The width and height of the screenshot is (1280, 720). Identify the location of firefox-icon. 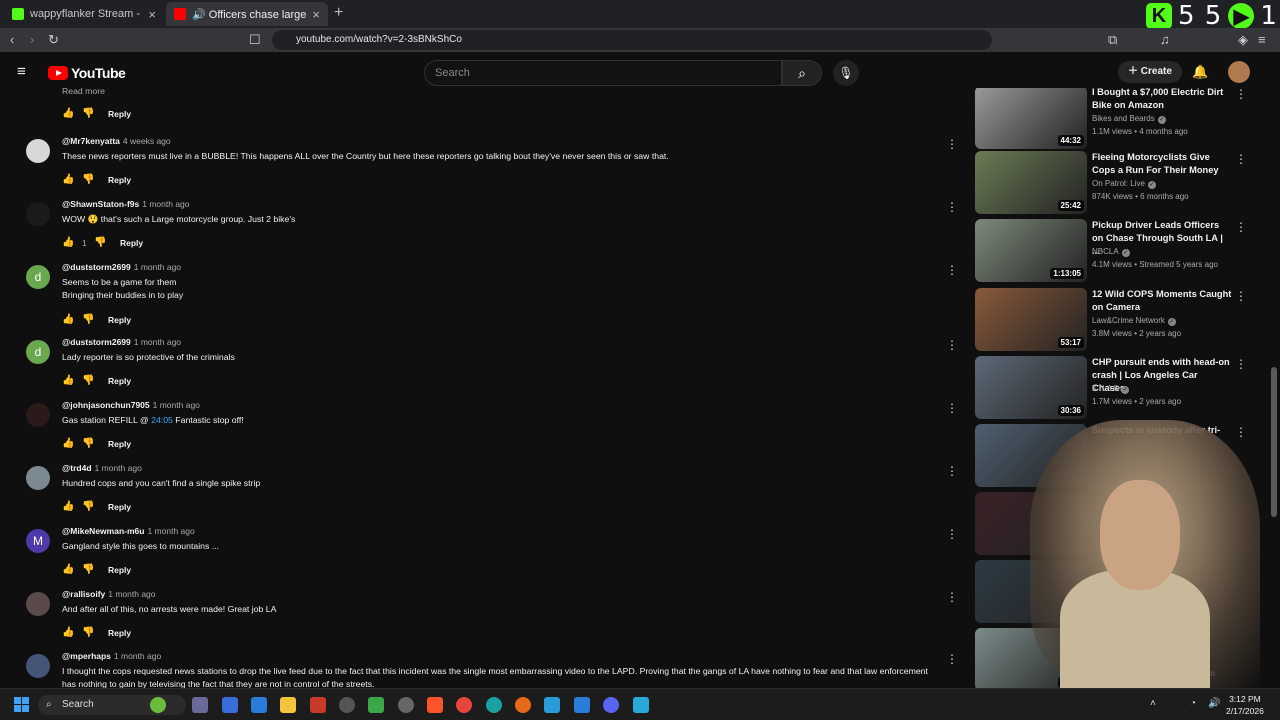
(523, 705).